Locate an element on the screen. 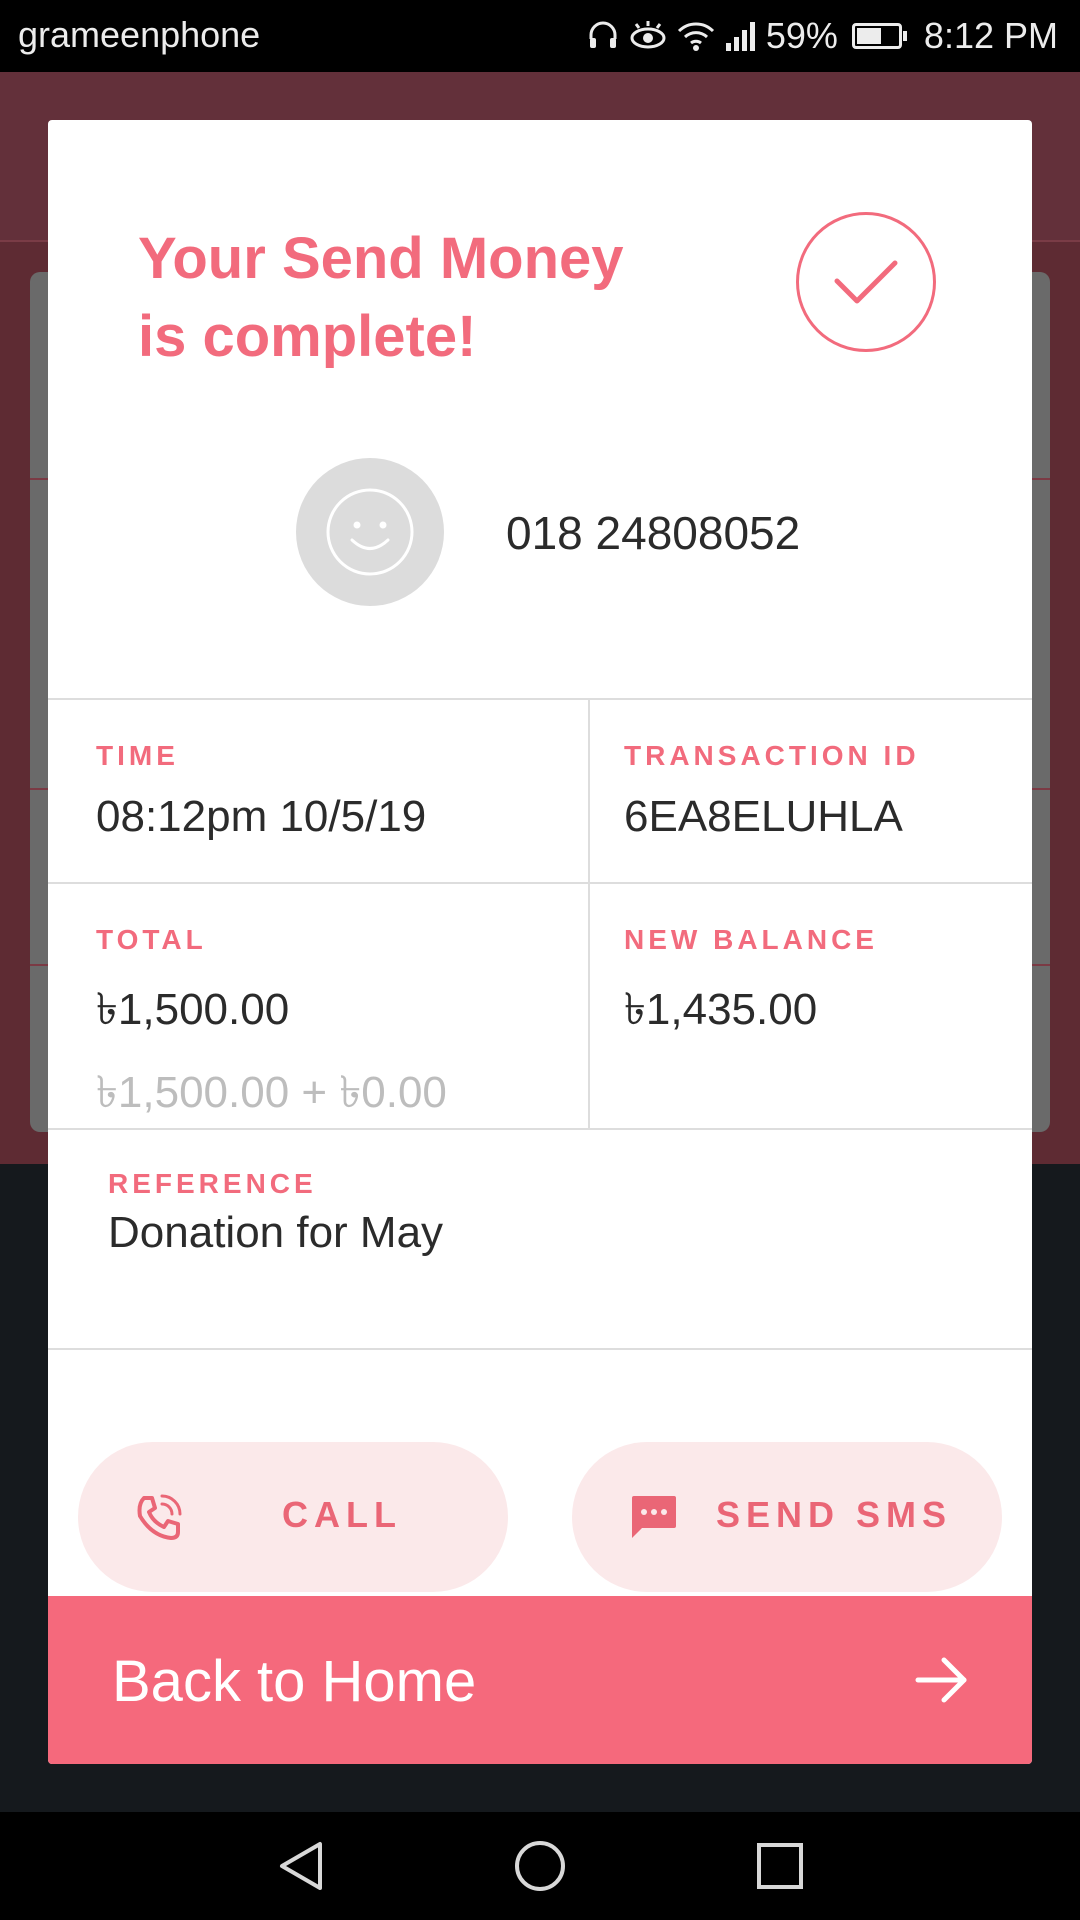 The image size is (1080, 1920). home-nav-icon is located at coordinates (540, 1866).